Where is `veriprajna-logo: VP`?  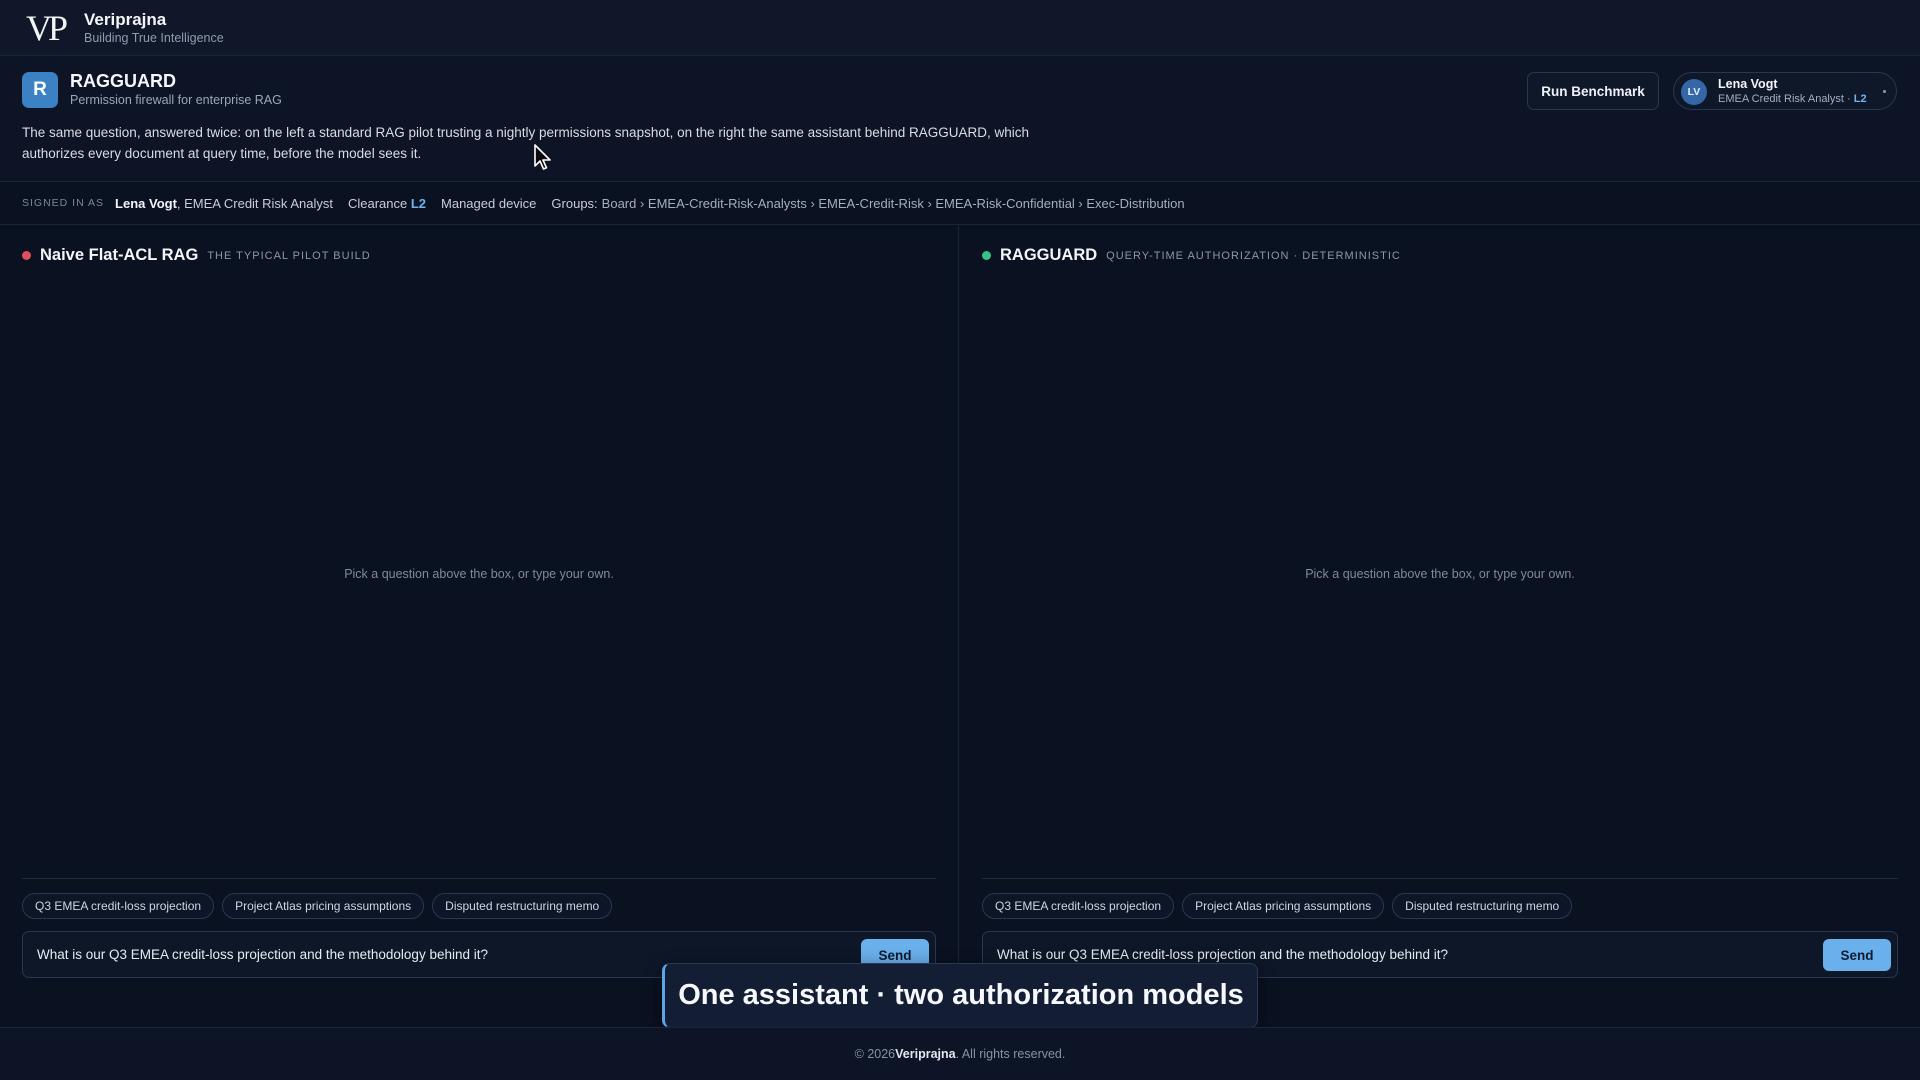 veriprajna-logo: VP is located at coordinates (51, 28).